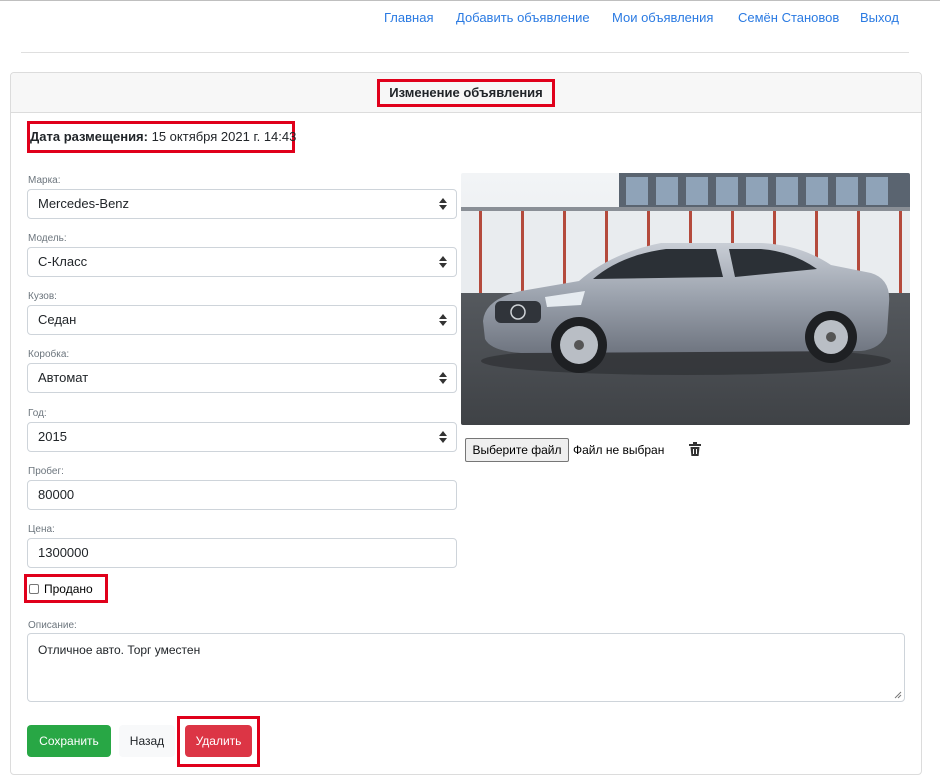 The image size is (940, 779). I want to click on delete-button: Удалить, so click(218, 741).